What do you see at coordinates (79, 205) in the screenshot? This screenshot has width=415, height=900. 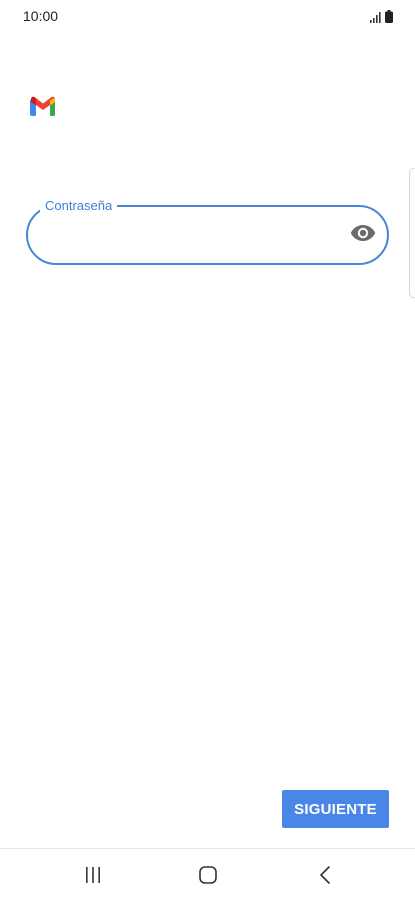 I see `password-label: Contraseña` at bounding box center [79, 205].